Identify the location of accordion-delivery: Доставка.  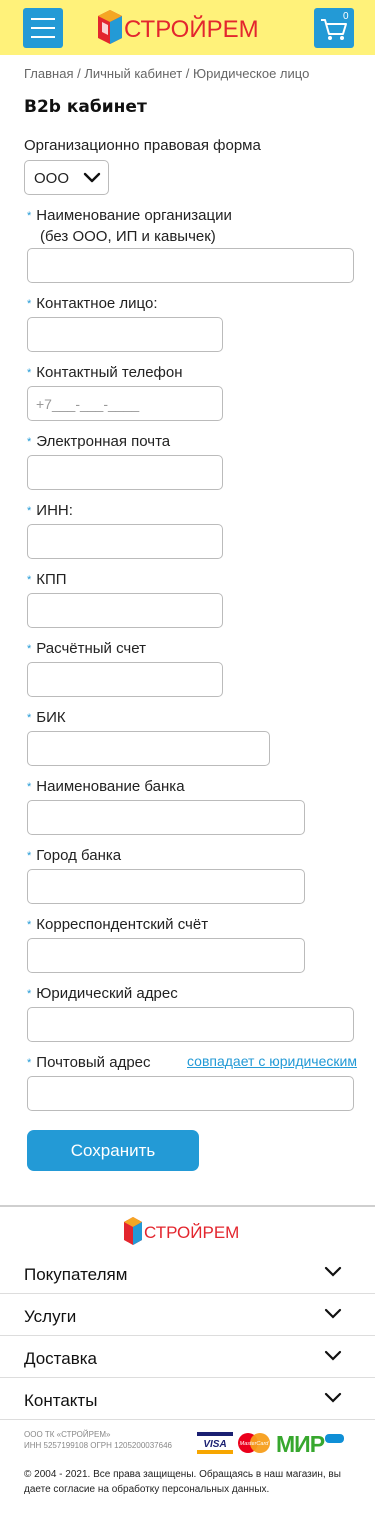
(187, 1357).